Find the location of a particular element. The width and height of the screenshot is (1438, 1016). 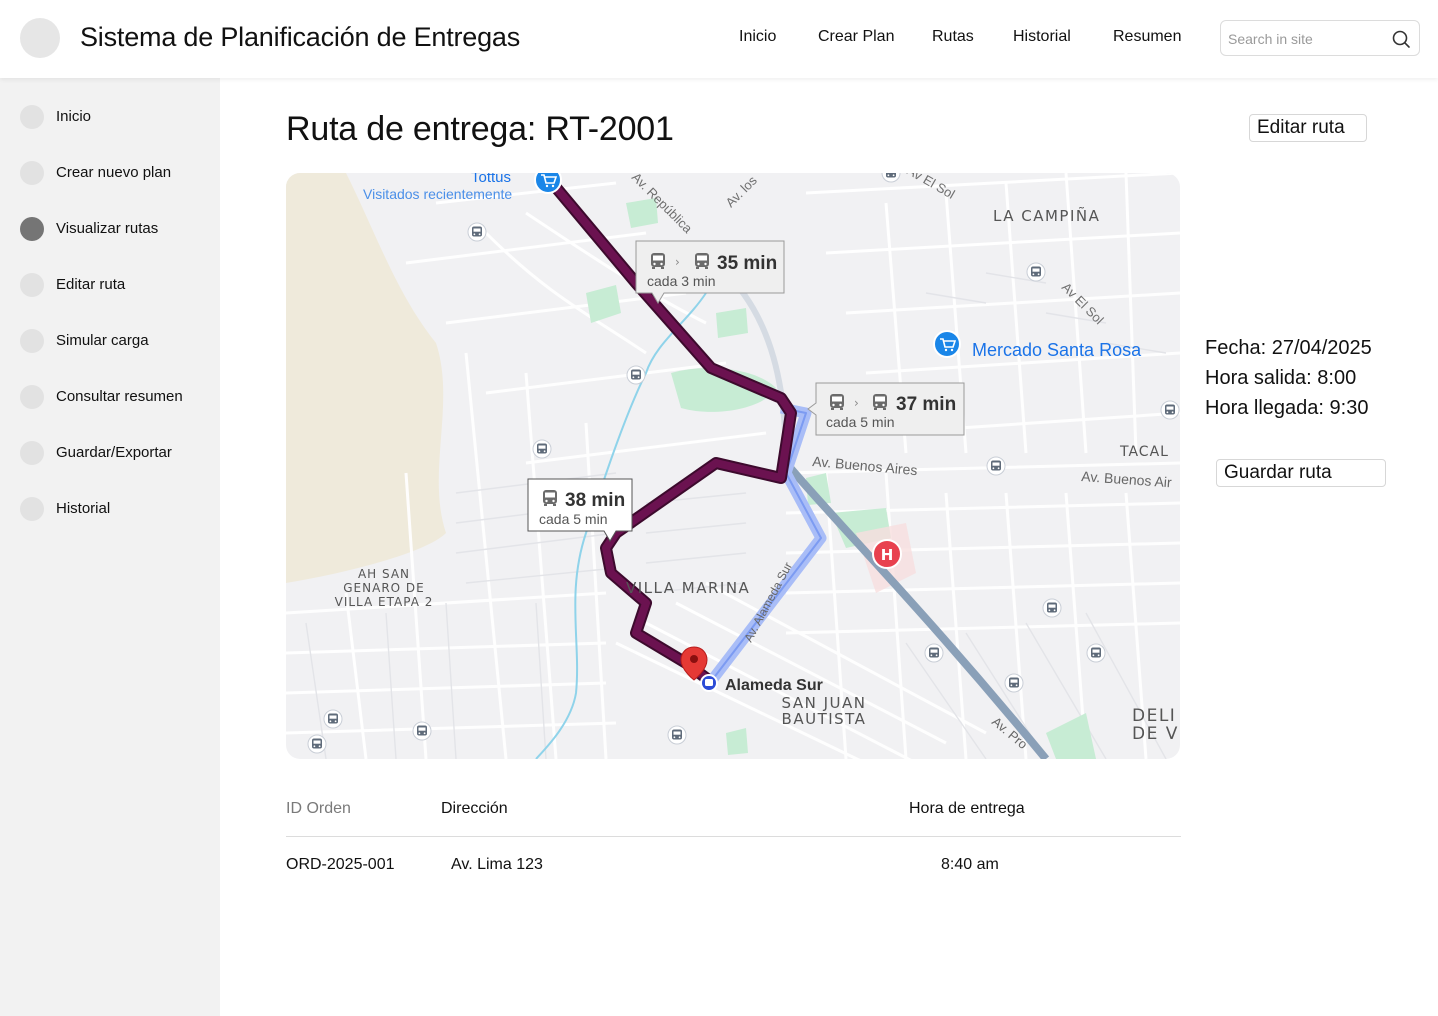

table-divider is located at coordinates (733, 836).